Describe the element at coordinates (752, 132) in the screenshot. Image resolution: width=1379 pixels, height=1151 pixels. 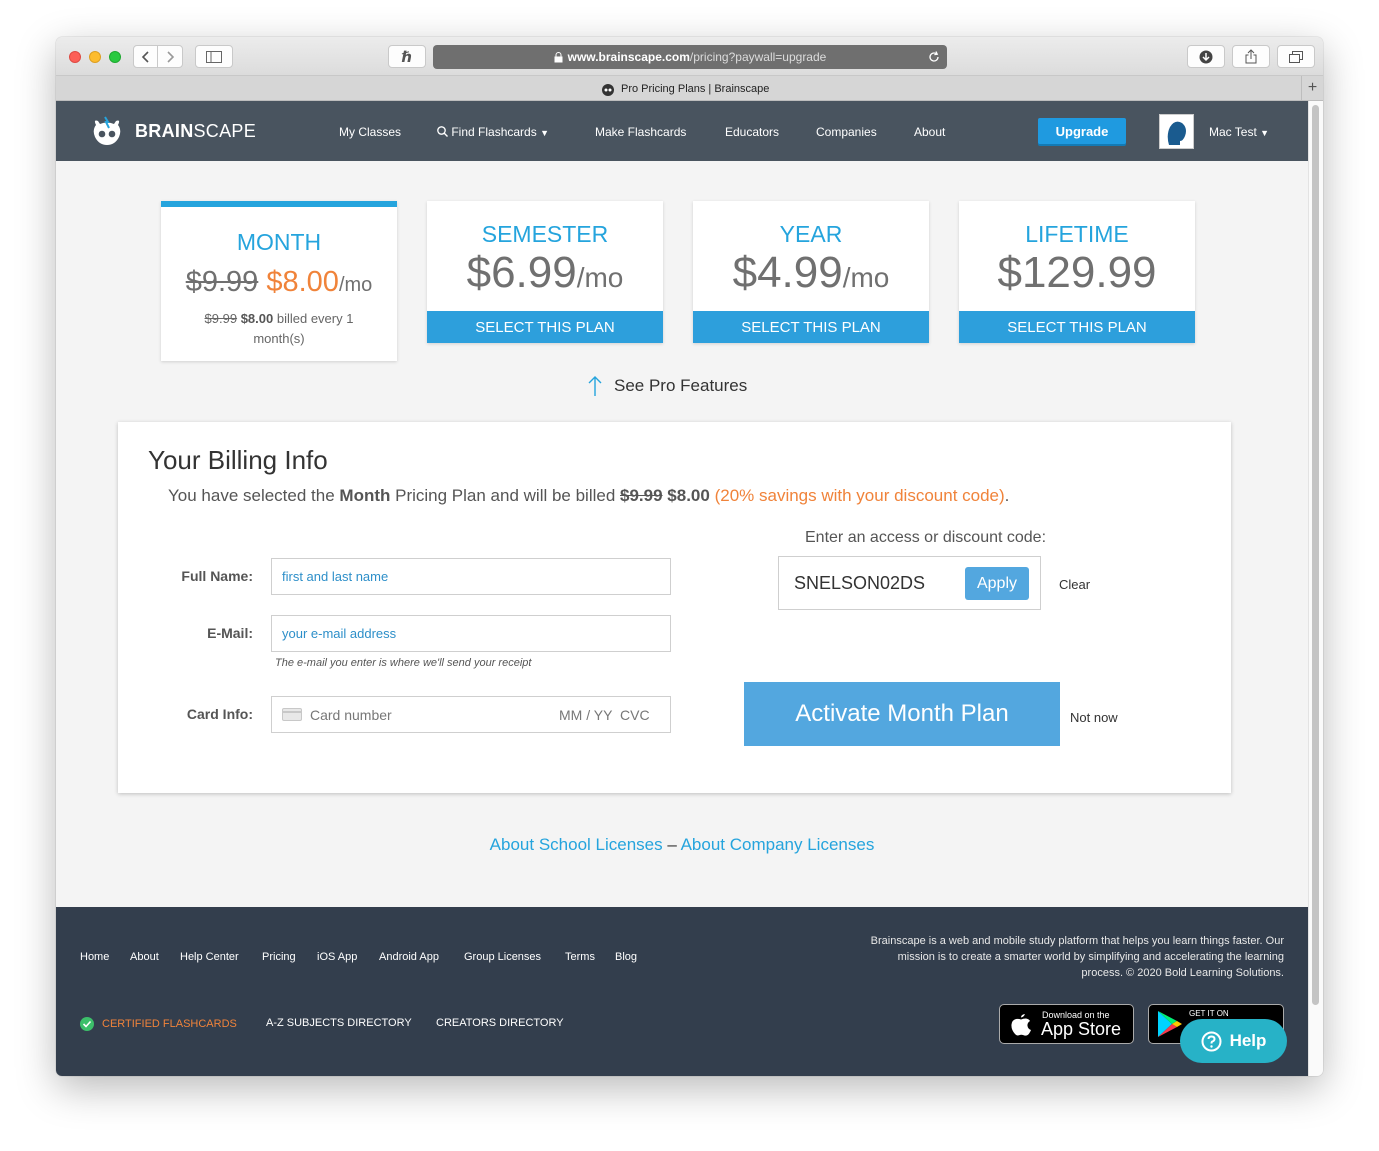
I see `nav-educators: Educators` at that location.